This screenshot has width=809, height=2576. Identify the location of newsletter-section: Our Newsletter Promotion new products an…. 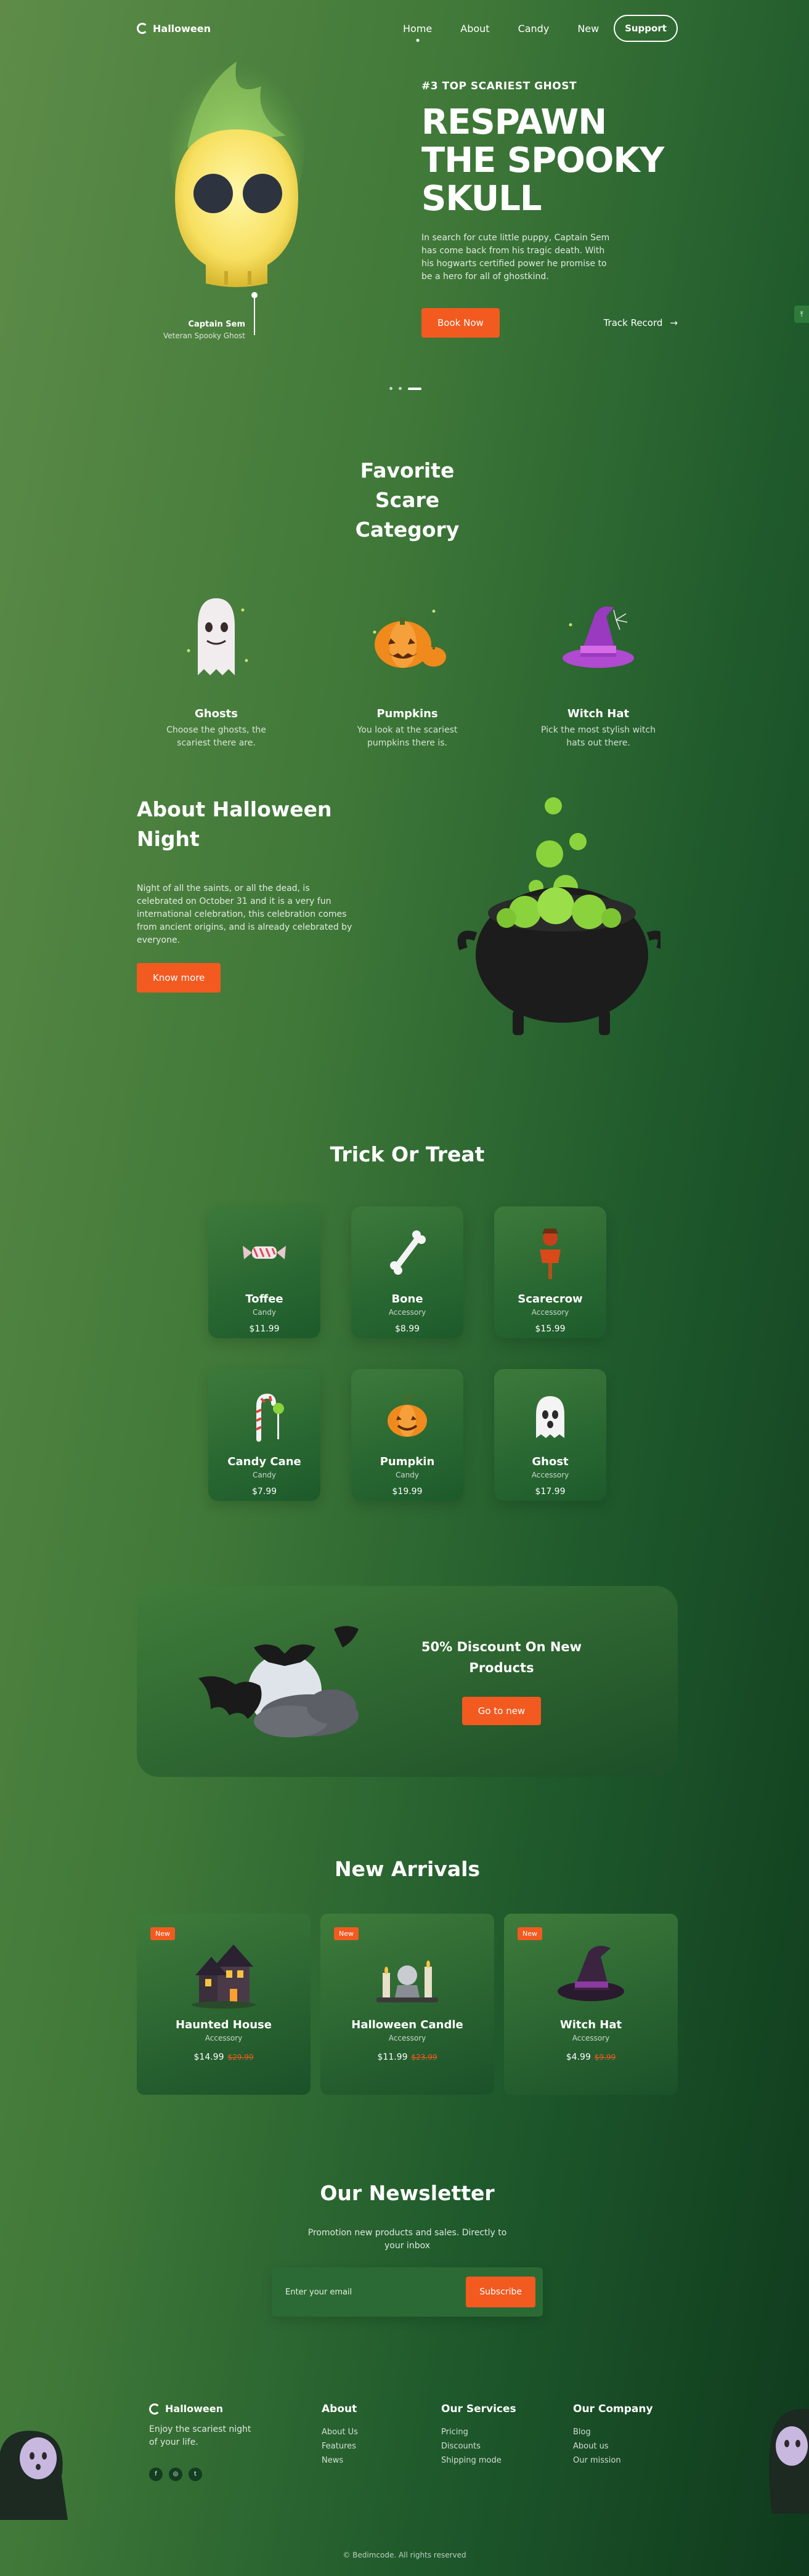
(407, 2248).